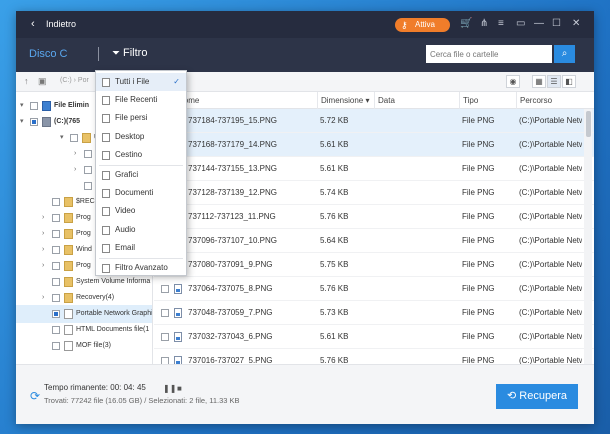 The width and height of the screenshot is (610, 434). I want to click on column-type: Tipo, so click(487, 100).